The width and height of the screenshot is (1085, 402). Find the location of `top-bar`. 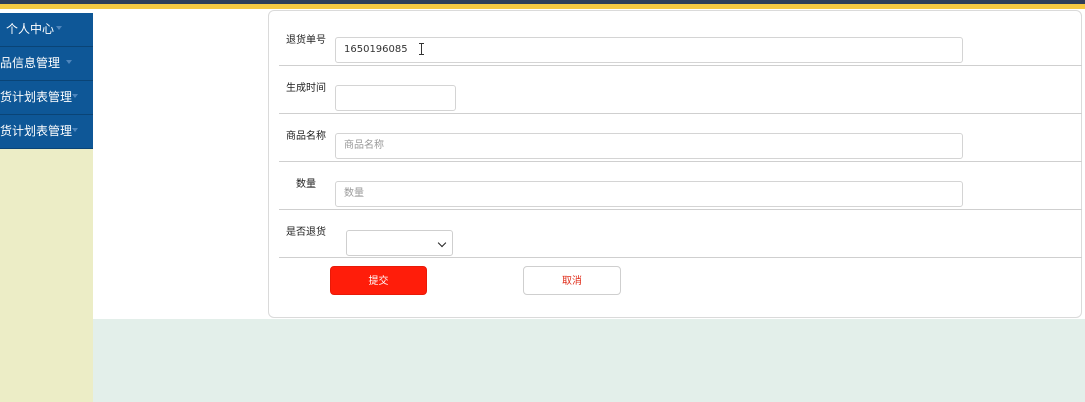

top-bar is located at coordinates (542, 4).